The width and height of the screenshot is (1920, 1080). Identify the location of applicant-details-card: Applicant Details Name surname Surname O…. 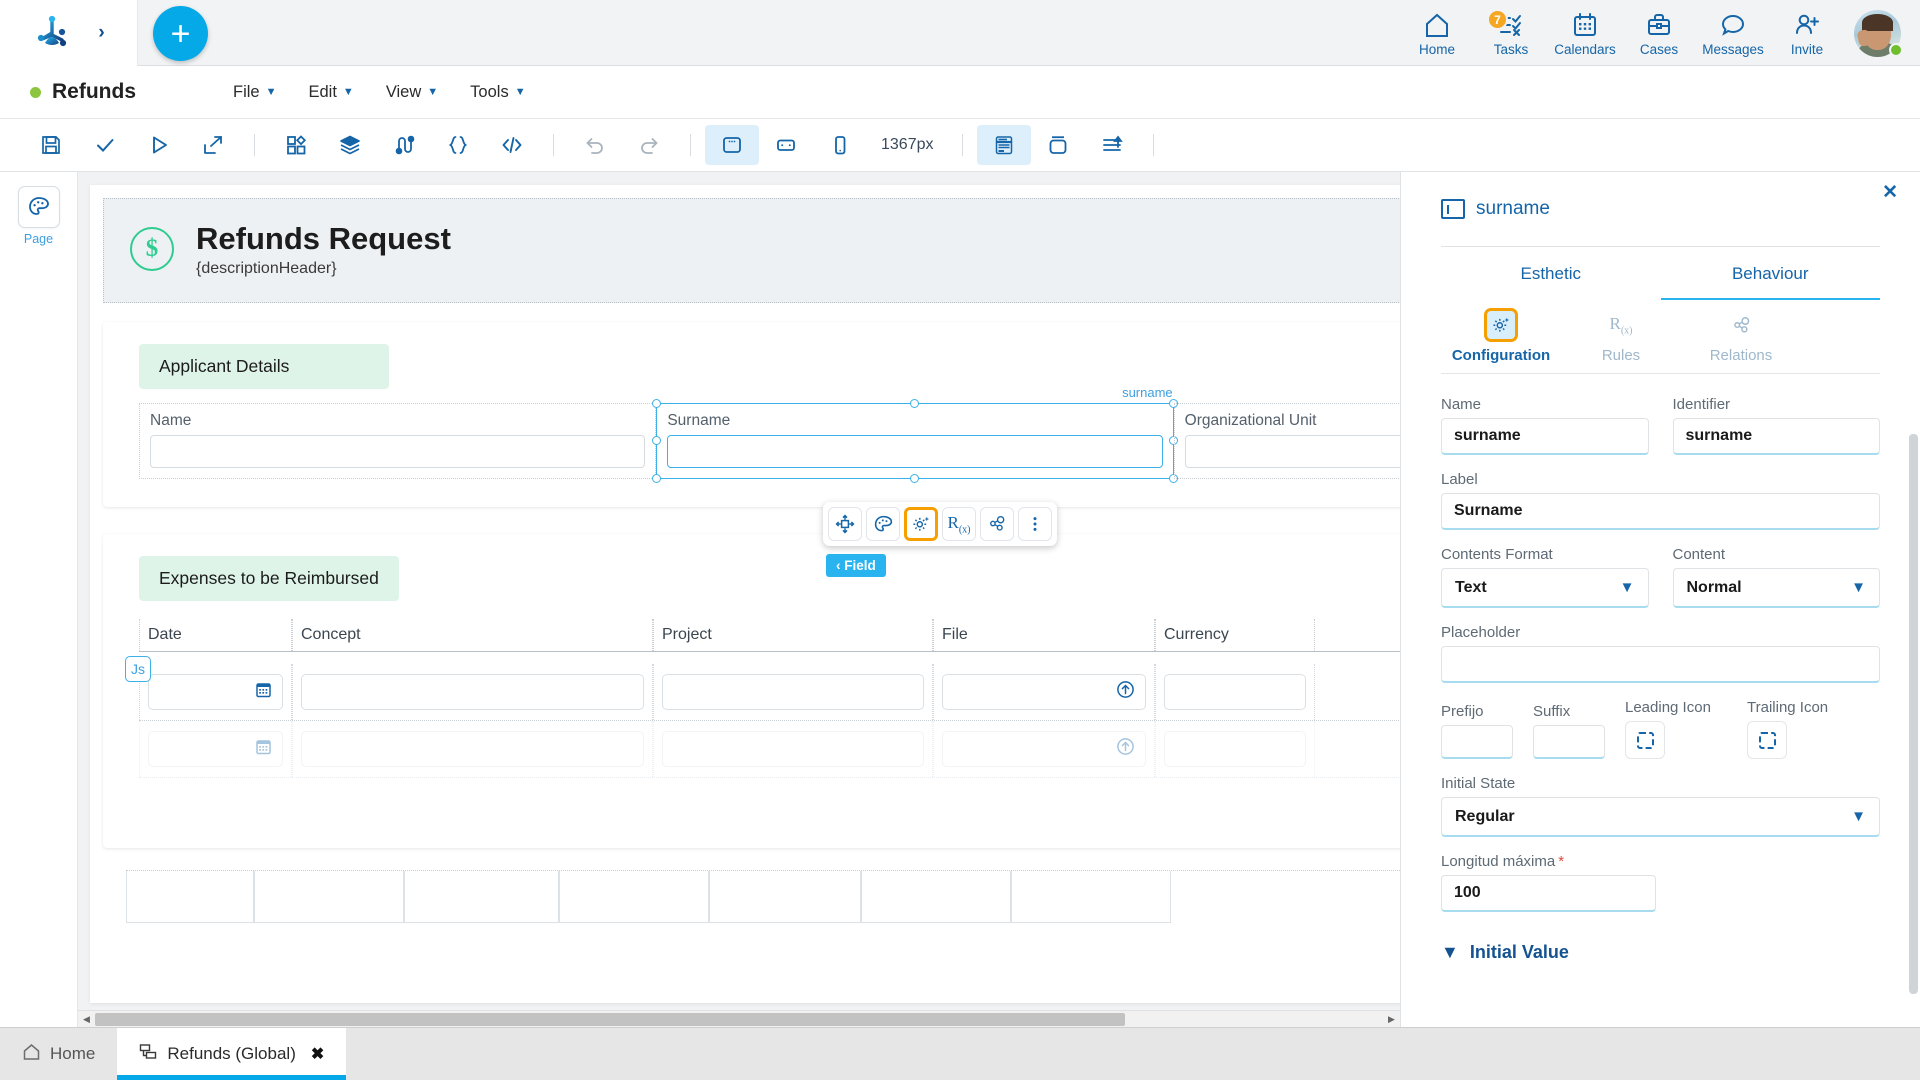
(751, 414).